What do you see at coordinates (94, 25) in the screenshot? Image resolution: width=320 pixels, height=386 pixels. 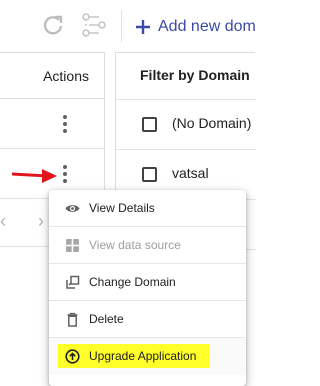 I see `workflow-icon` at bounding box center [94, 25].